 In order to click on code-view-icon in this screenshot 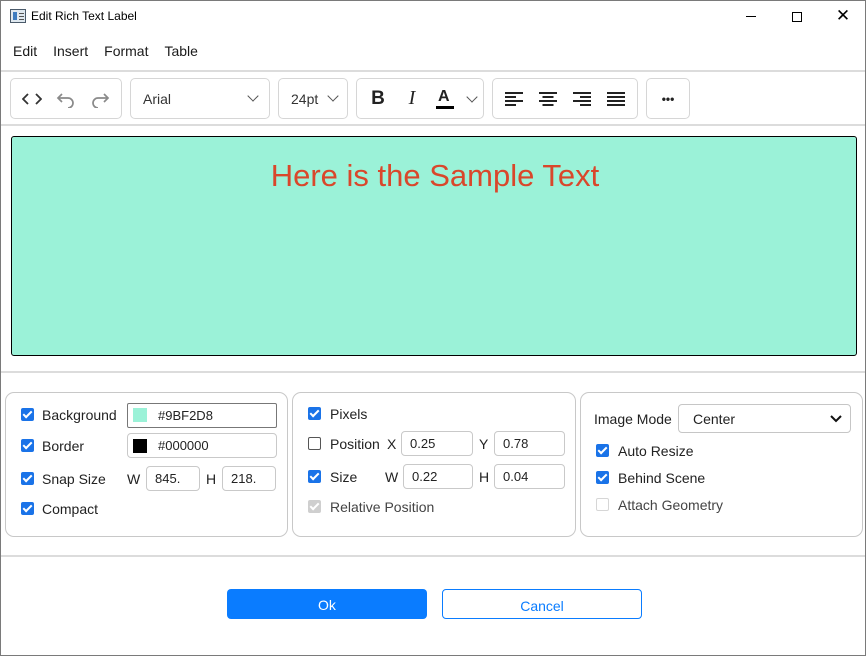, I will do `click(32, 98)`.